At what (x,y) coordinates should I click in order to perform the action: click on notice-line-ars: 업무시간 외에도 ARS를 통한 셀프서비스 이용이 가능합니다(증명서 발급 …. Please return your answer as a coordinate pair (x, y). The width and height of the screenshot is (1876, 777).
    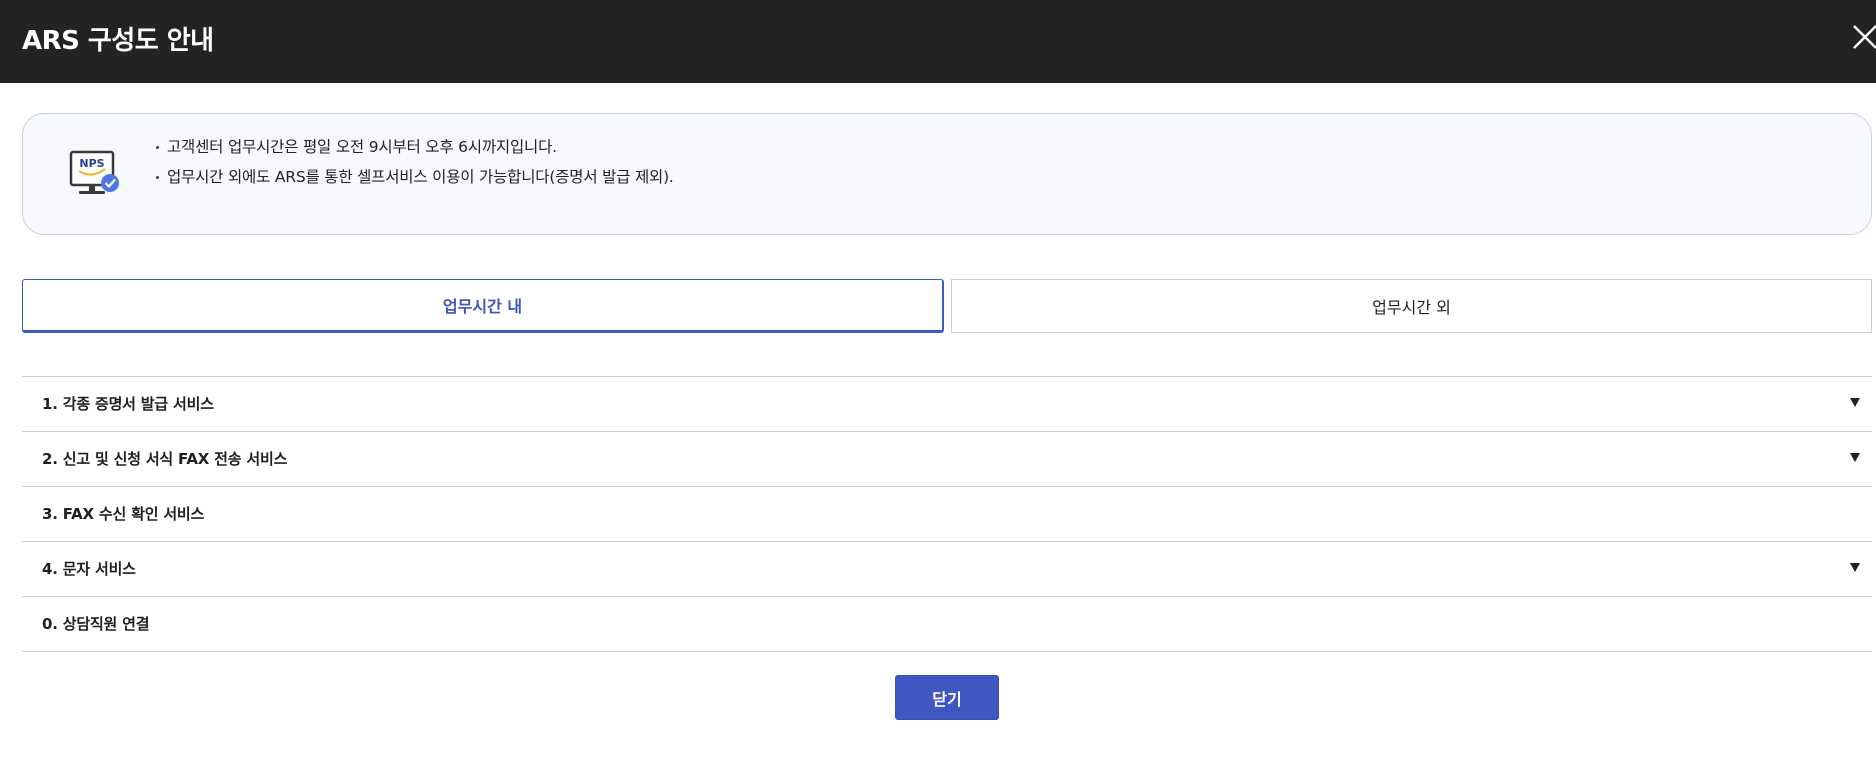
    Looking at the image, I should click on (413, 177).